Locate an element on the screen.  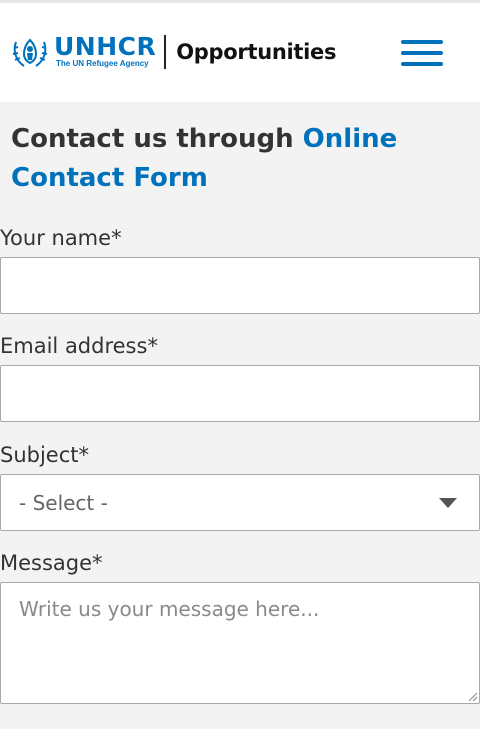
hamburger-menu-icon is located at coordinates (422, 53).